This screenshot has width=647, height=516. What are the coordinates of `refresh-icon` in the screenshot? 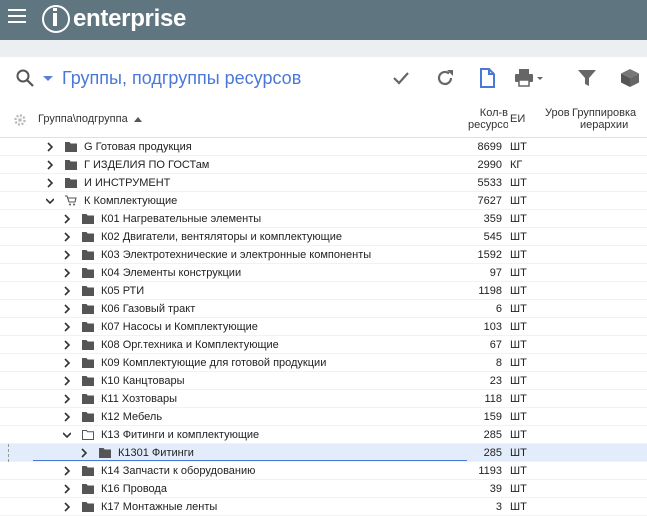 It's located at (445, 78).